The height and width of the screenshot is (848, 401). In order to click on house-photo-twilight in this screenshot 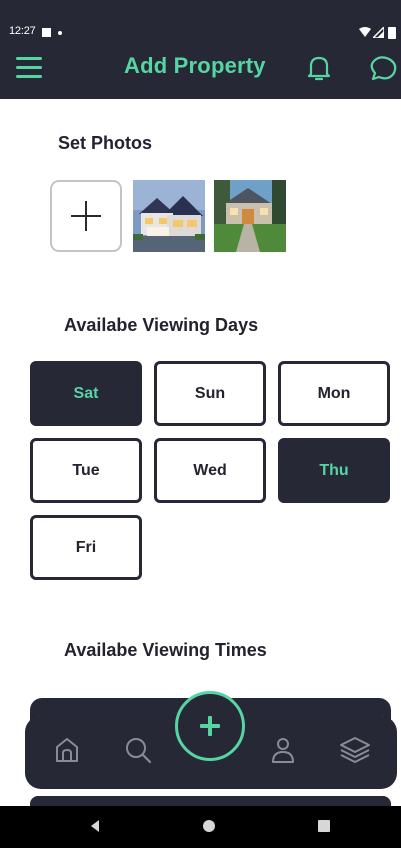, I will do `click(169, 216)`.